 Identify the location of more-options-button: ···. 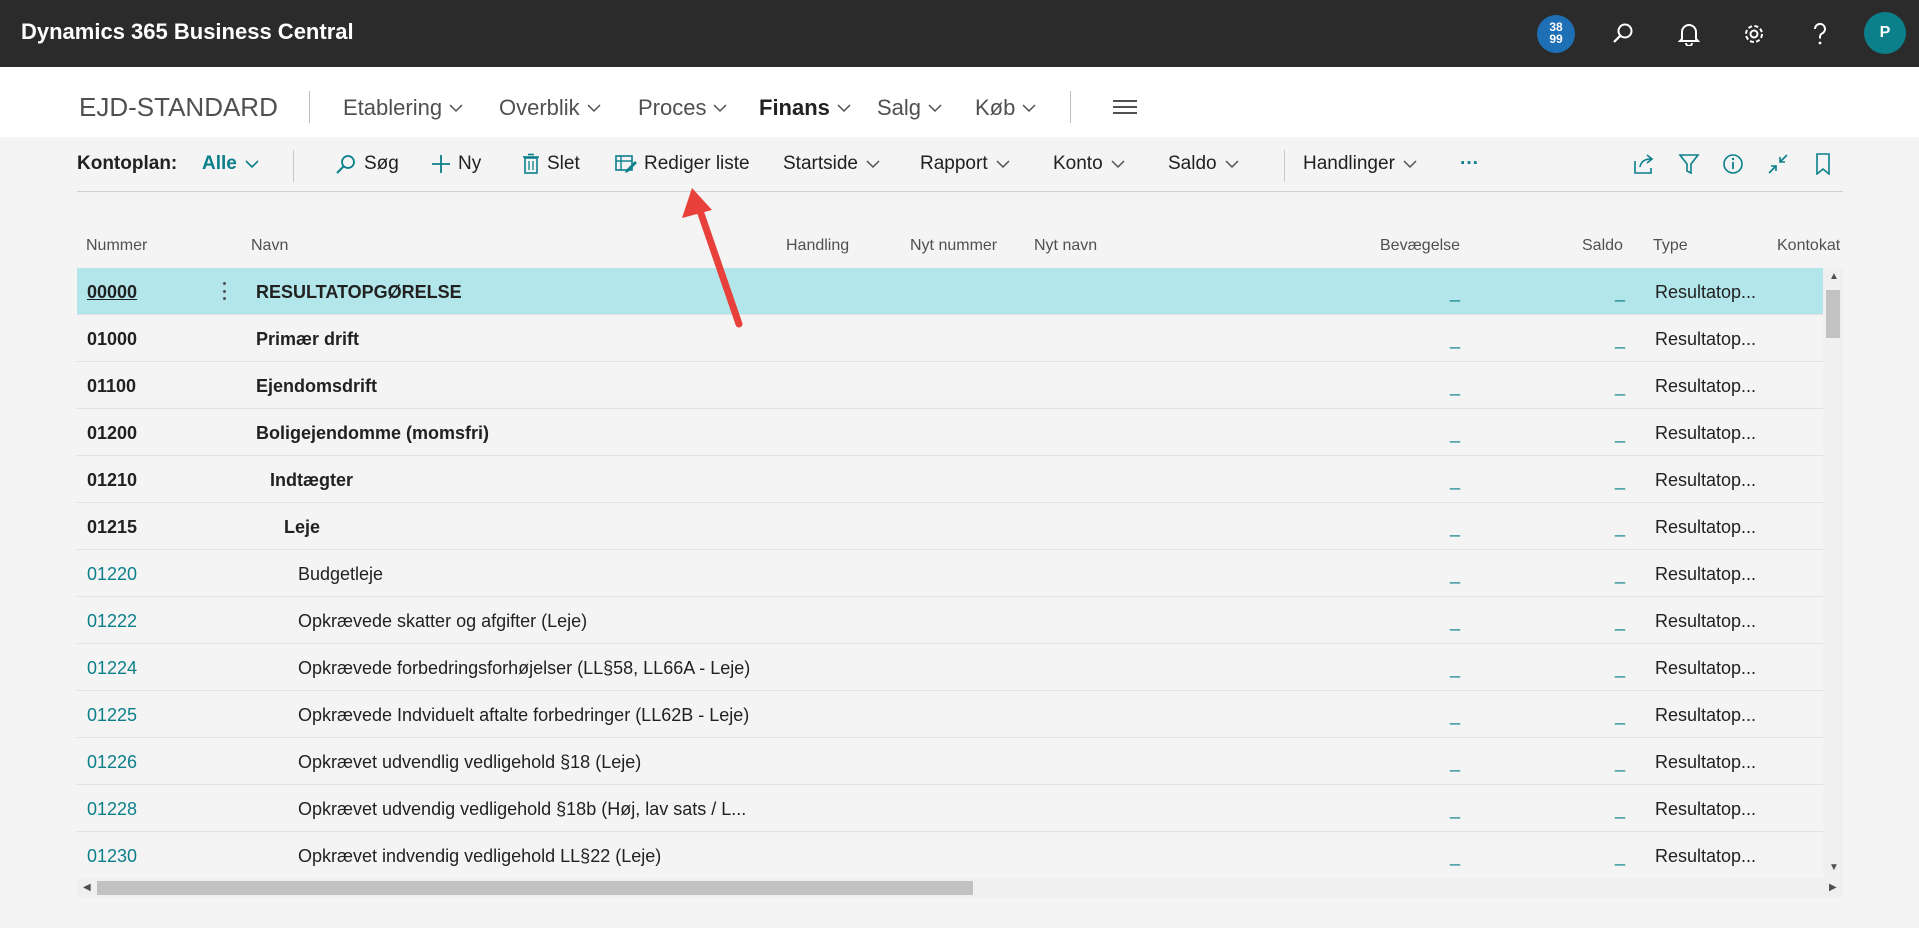
(1469, 164).